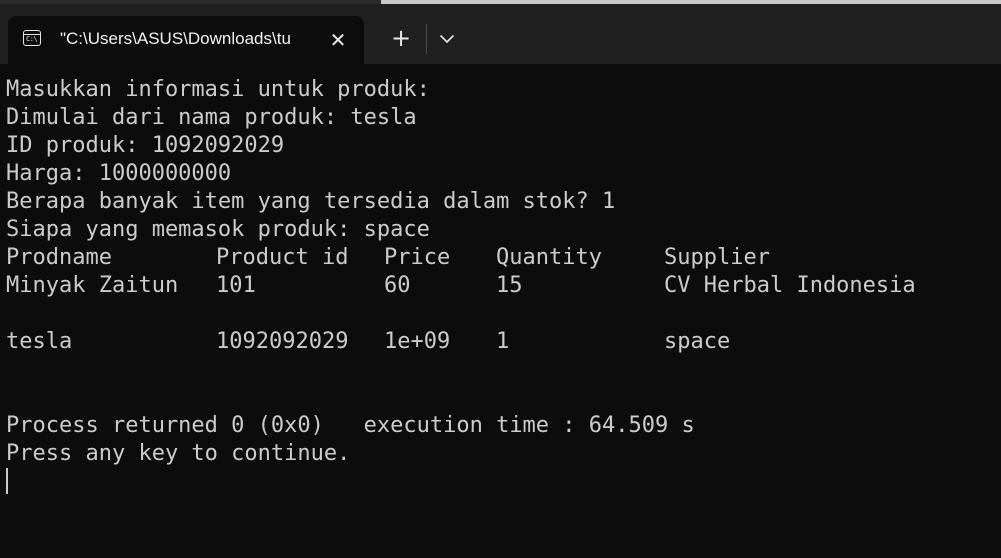 This screenshot has height=558, width=1001. I want to click on prompt-line: Harga: 1000000000, so click(119, 173).